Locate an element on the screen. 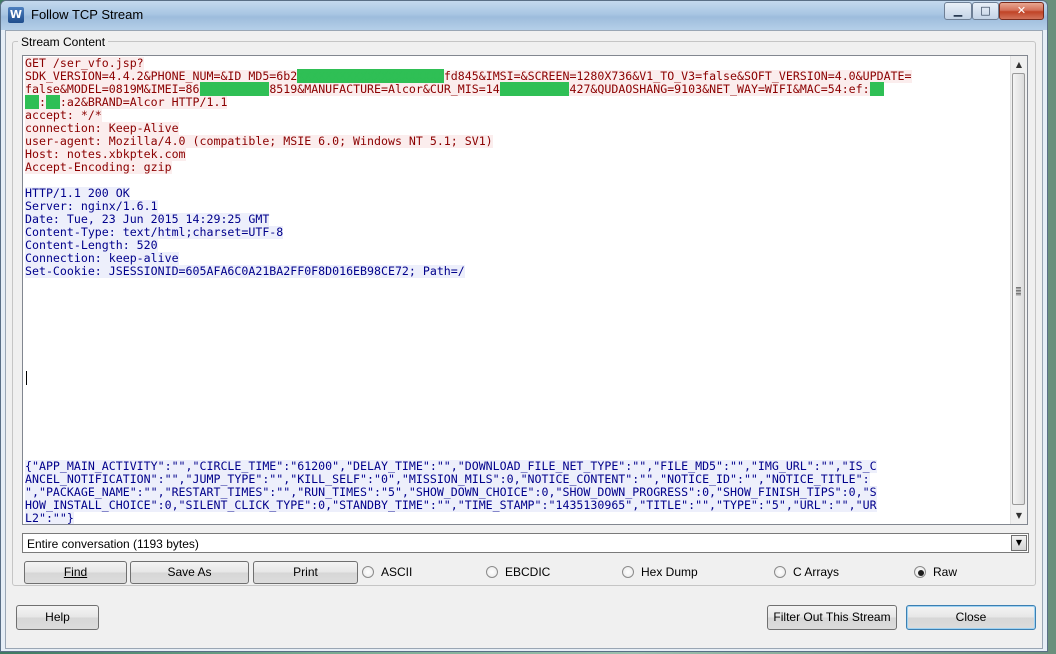  close-button: Close is located at coordinates (971, 617).